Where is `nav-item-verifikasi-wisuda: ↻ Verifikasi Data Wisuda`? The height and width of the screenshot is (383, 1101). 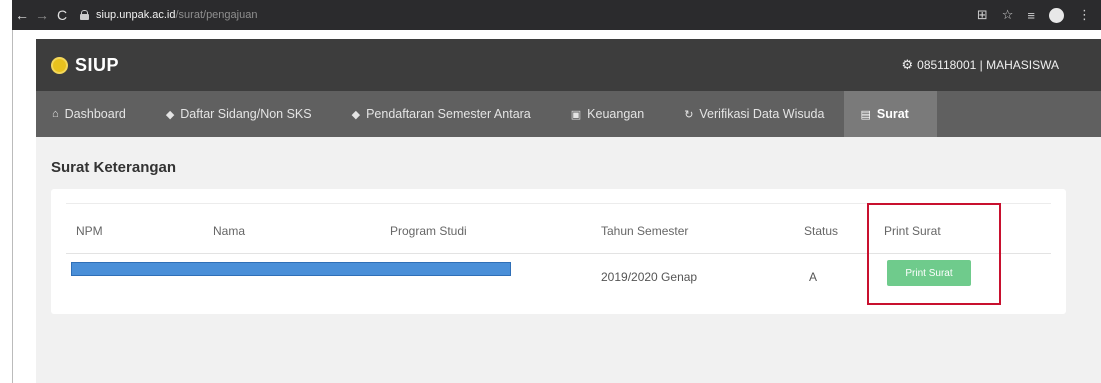 nav-item-verifikasi-wisuda: ↻ Verifikasi Data Wisuda is located at coordinates (754, 114).